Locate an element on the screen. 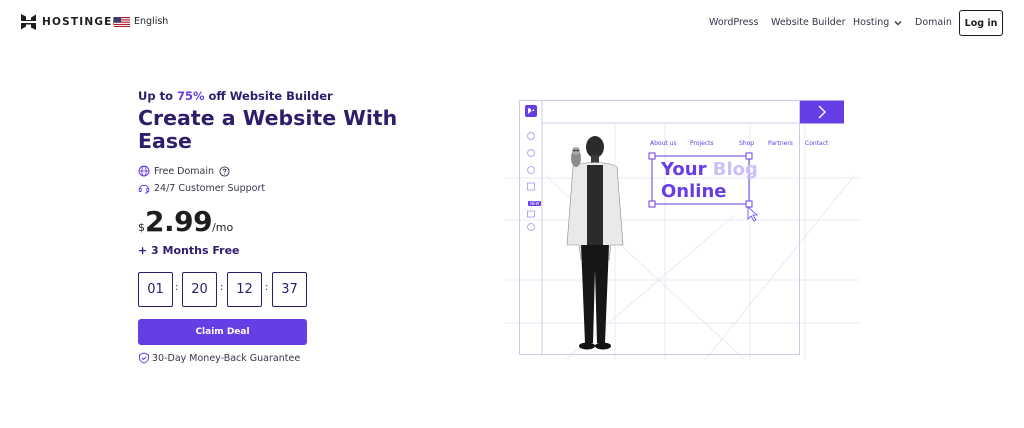 The width and height of the screenshot is (1024, 428). countdown-days: 01 is located at coordinates (155, 289).